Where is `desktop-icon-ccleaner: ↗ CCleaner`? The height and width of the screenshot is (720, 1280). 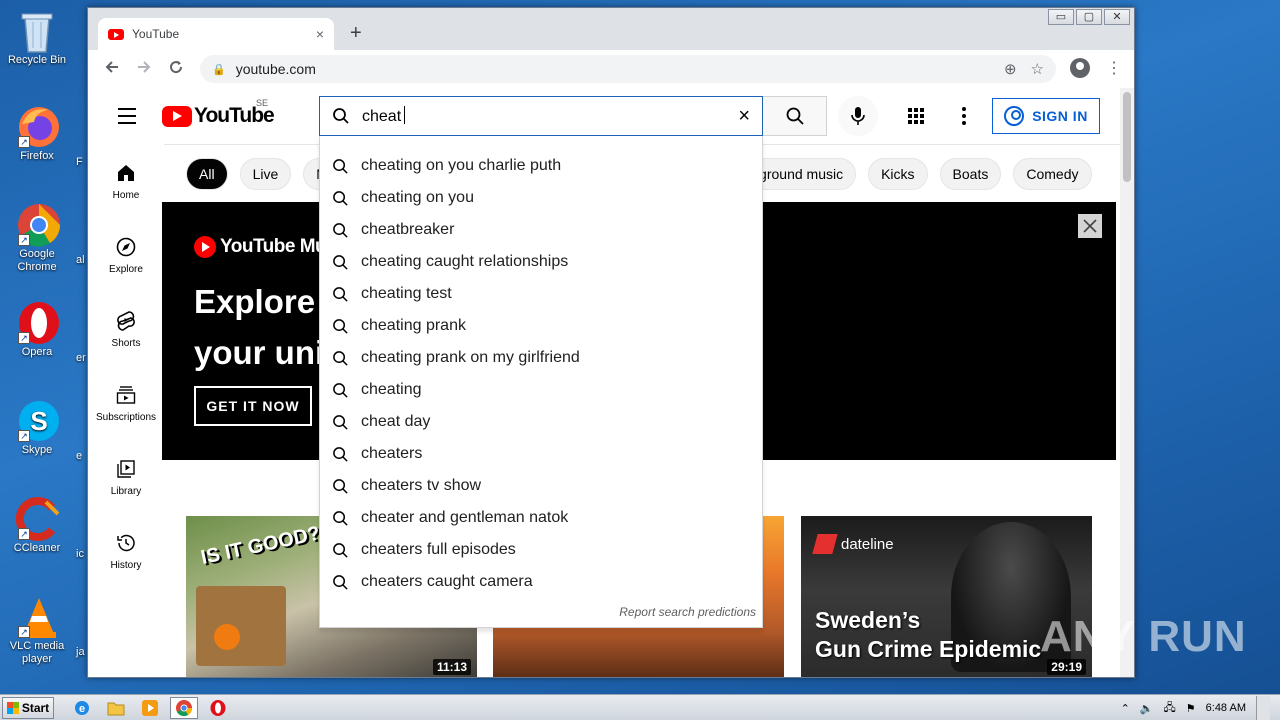
desktop-icon-ccleaner: ↗ CCleaner is located at coordinates (37, 525).